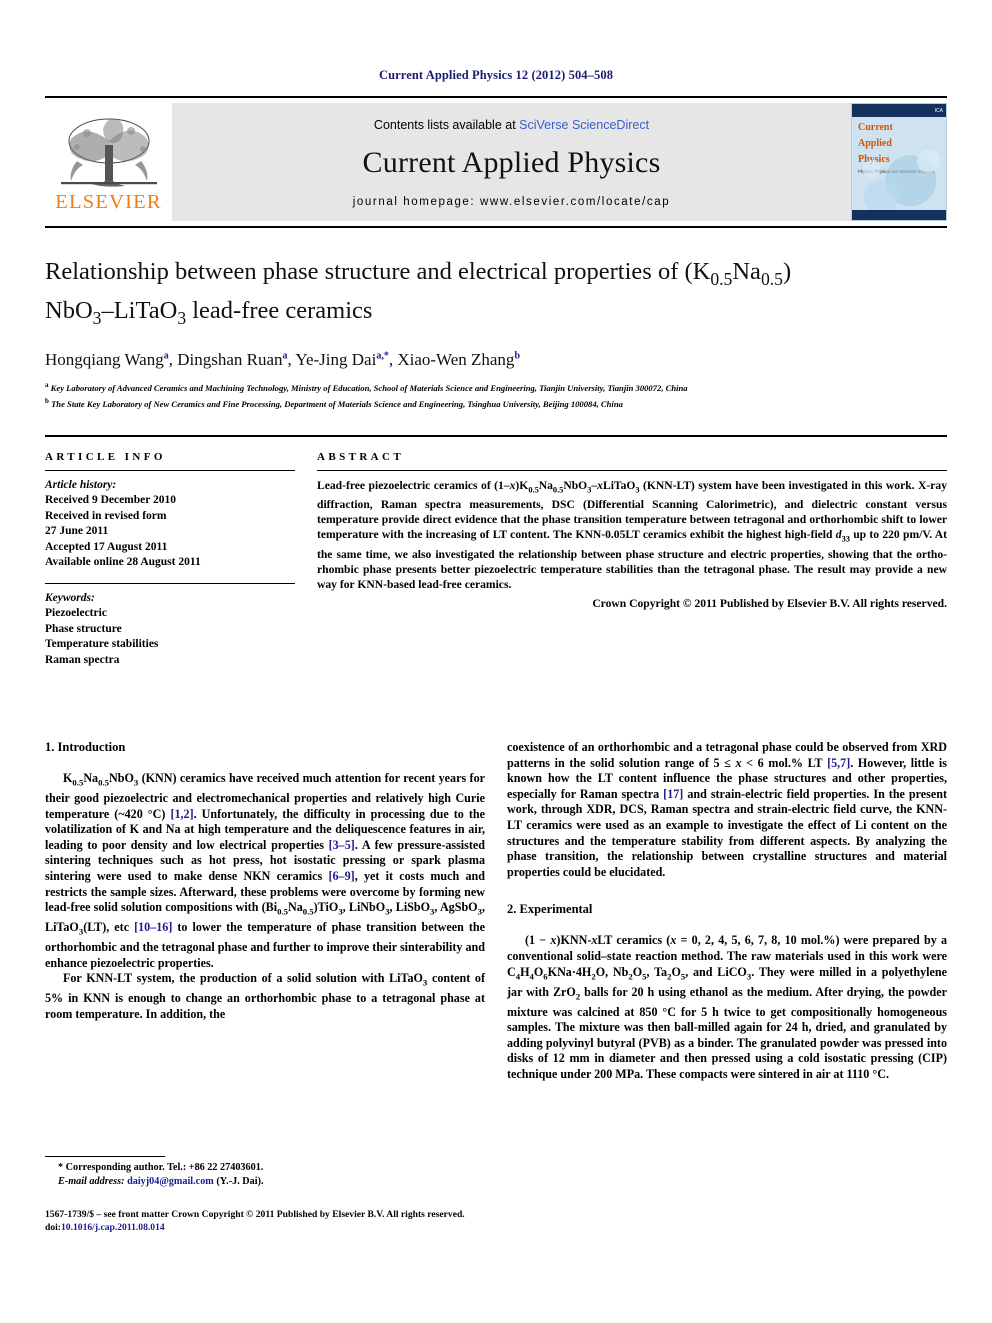 The width and height of the screenshot is (992, 1323). What do you see at coordinates (170, 583) in the screenshot?
I see `keywords-rule` at bounding box center [170, 583].